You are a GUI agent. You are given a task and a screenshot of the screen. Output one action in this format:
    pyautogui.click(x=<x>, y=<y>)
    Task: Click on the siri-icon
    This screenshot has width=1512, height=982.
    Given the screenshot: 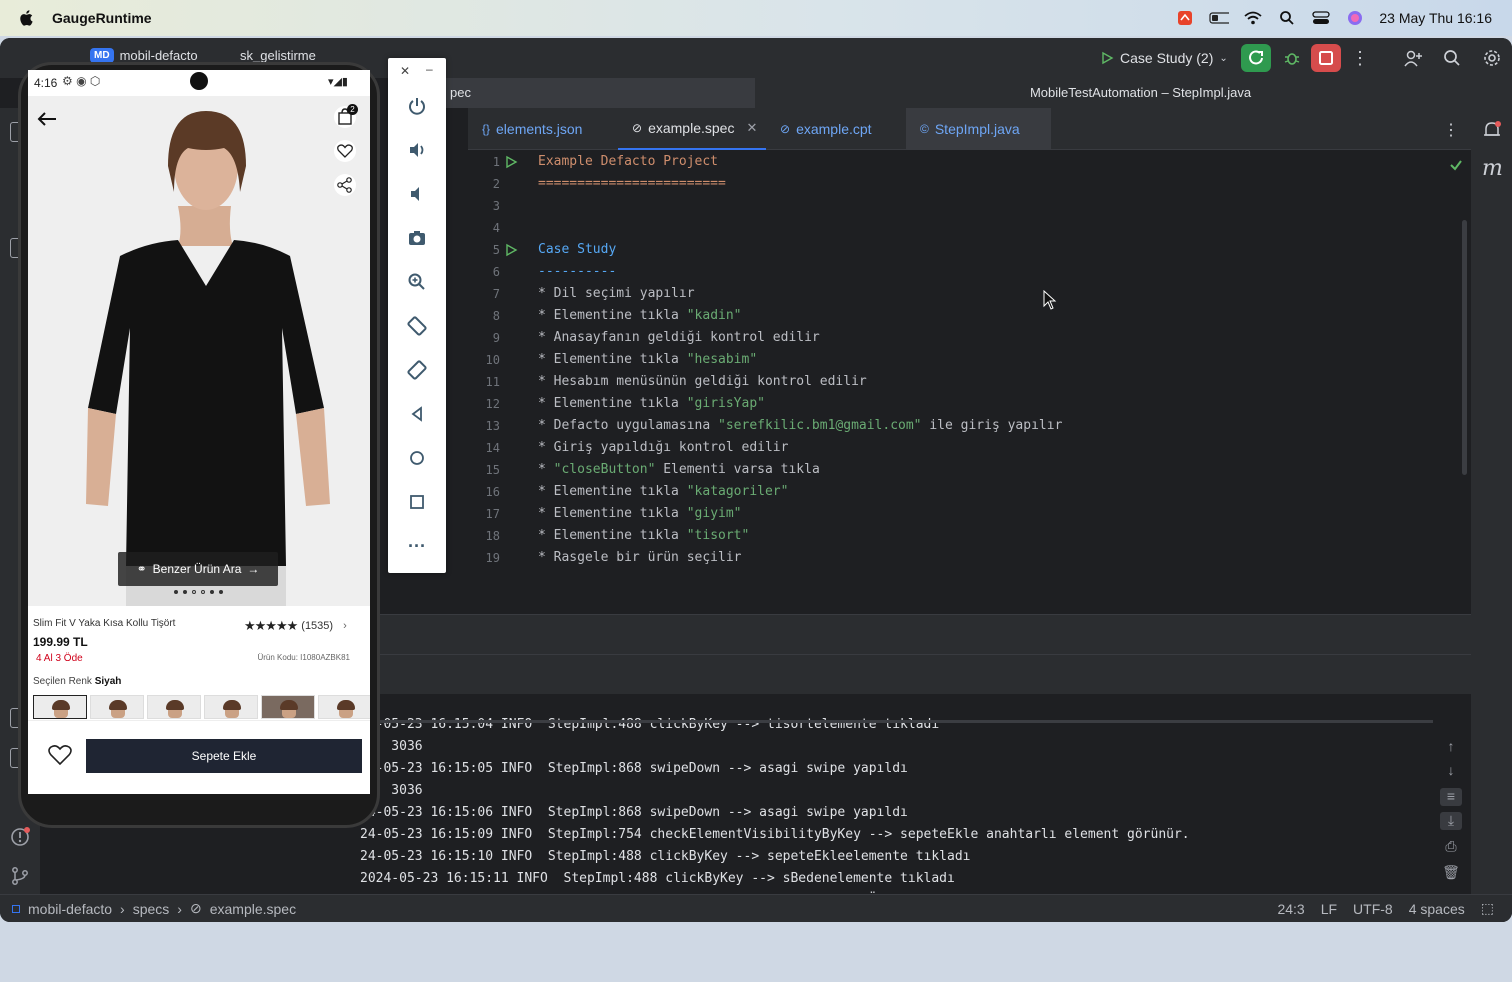 What is the action you would take?
    pyautogui.click(x=1355, y=18)
    